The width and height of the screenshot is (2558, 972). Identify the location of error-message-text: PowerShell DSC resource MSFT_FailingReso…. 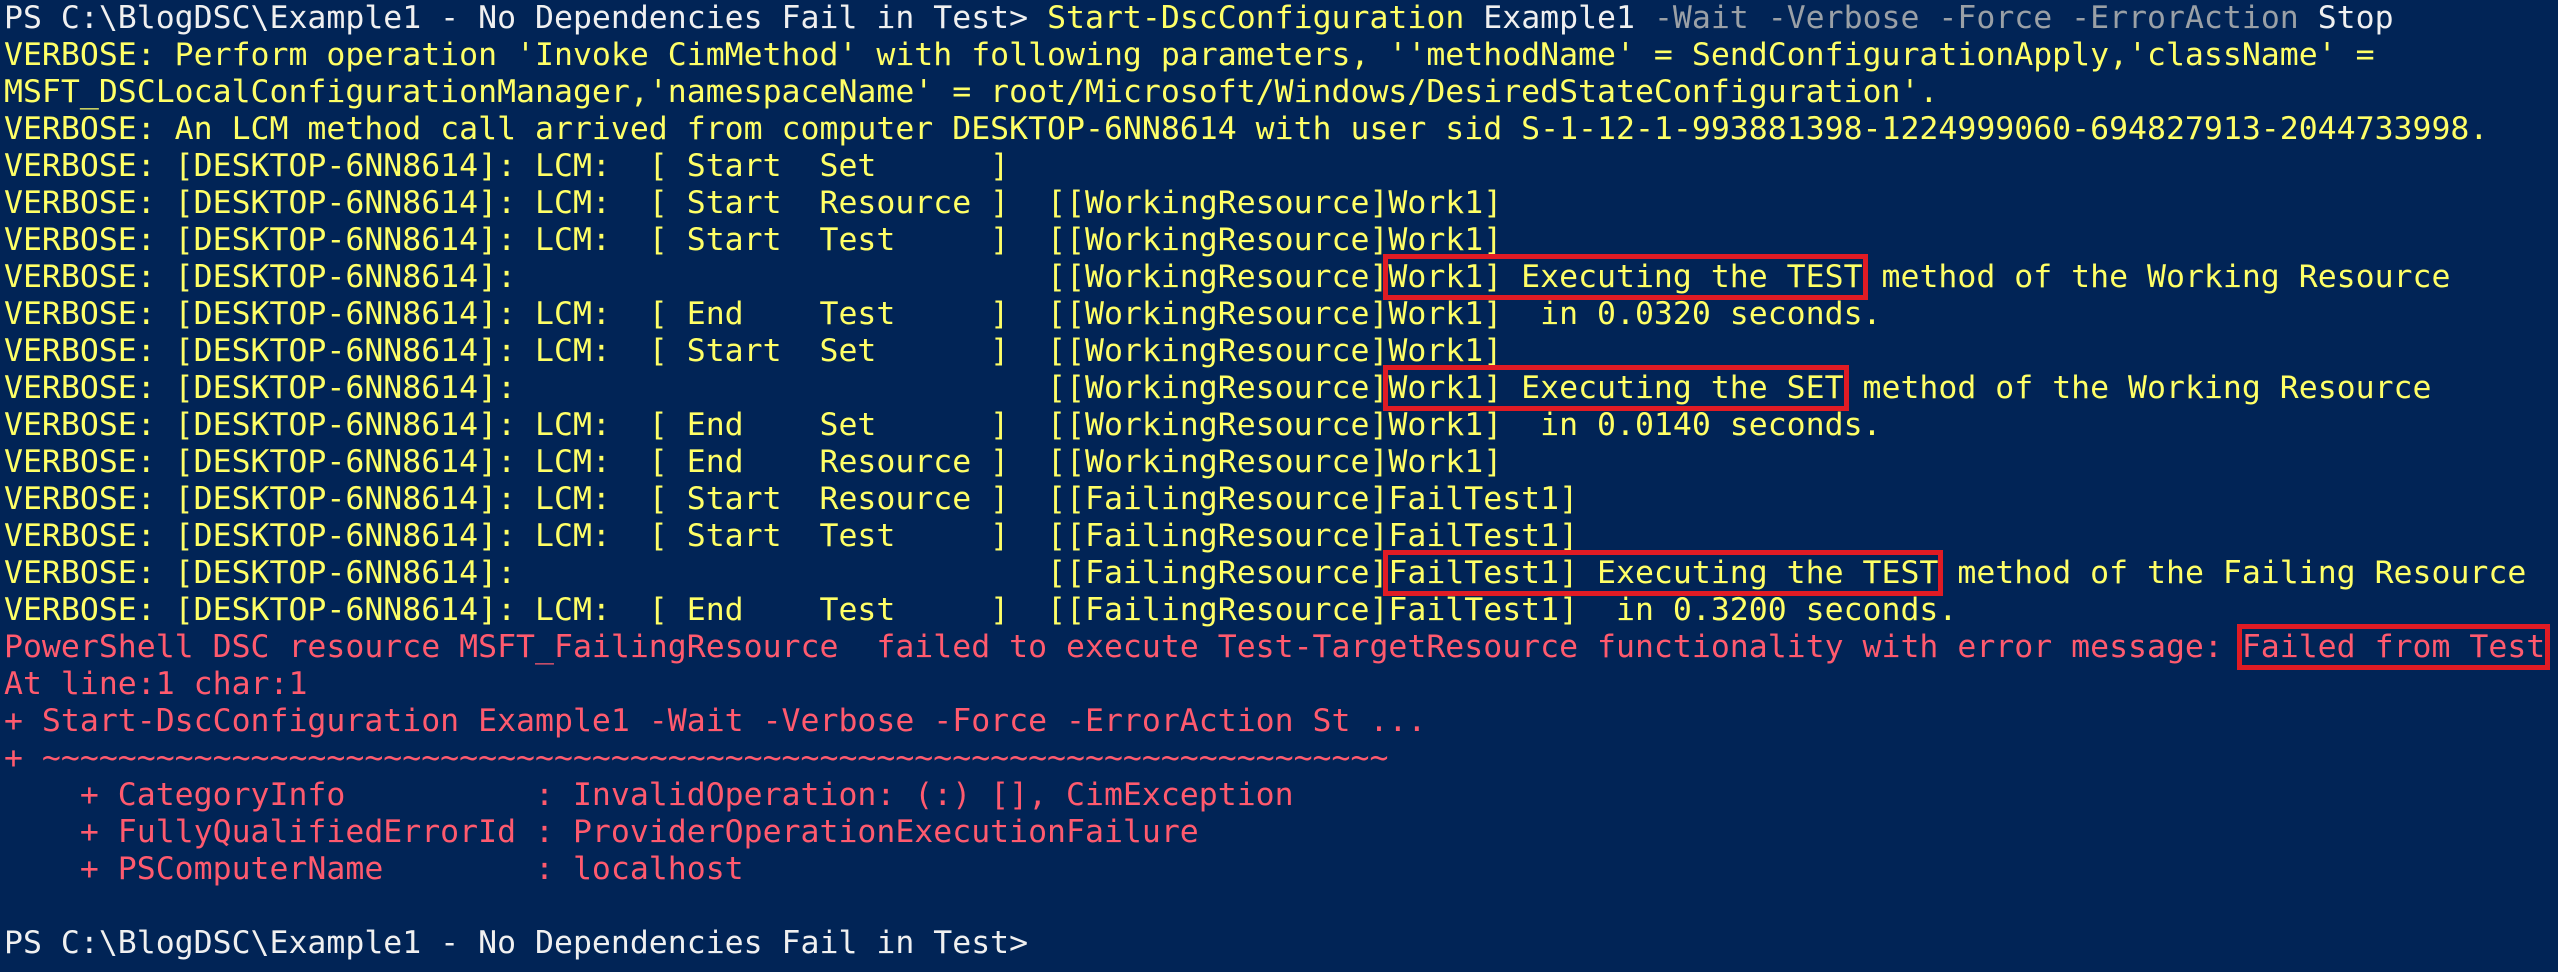
(1123, 647).